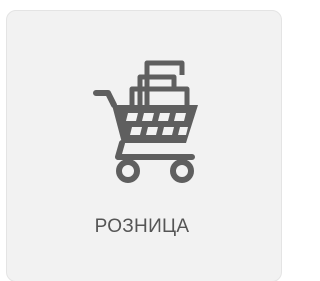 The width and height of the screenshot is (320, 281). I want to click on tile-label: РОЗНИЦА, so click(142, 226).